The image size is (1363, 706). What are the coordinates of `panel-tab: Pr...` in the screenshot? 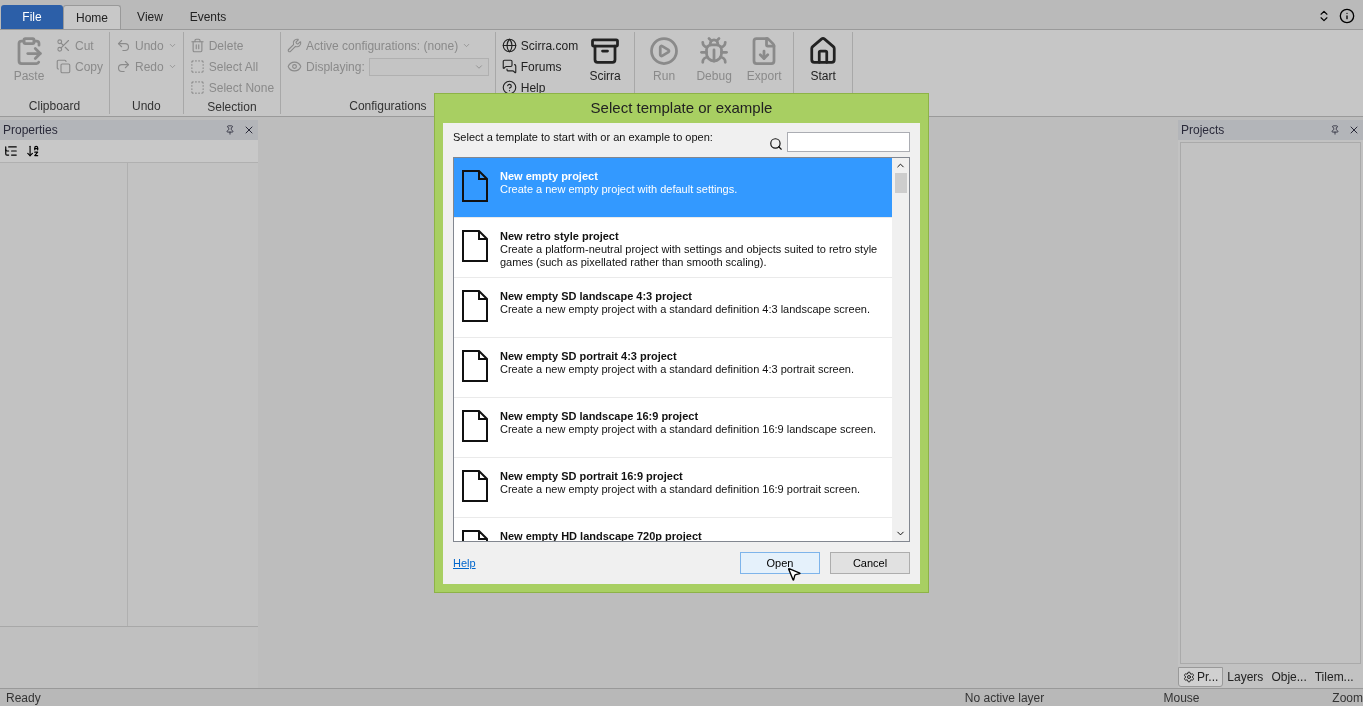 It's located at (1201, 677).